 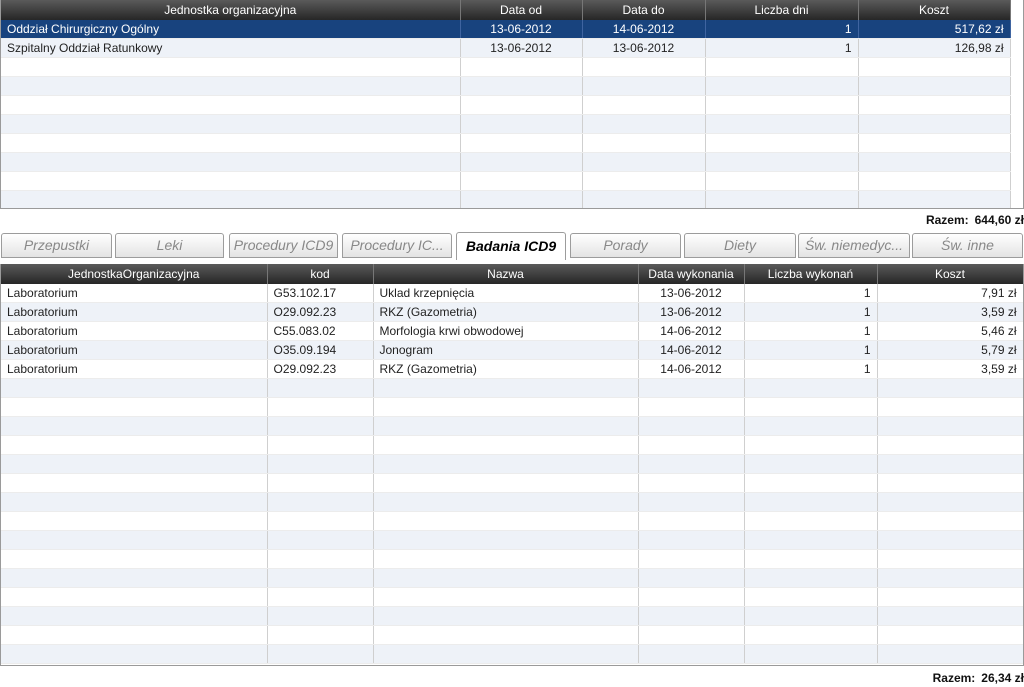 What do you see at coordinates (934, 29) in the screenshot?
I see `stay-cell: 517,62 zł` at bounding box center [934, 29].